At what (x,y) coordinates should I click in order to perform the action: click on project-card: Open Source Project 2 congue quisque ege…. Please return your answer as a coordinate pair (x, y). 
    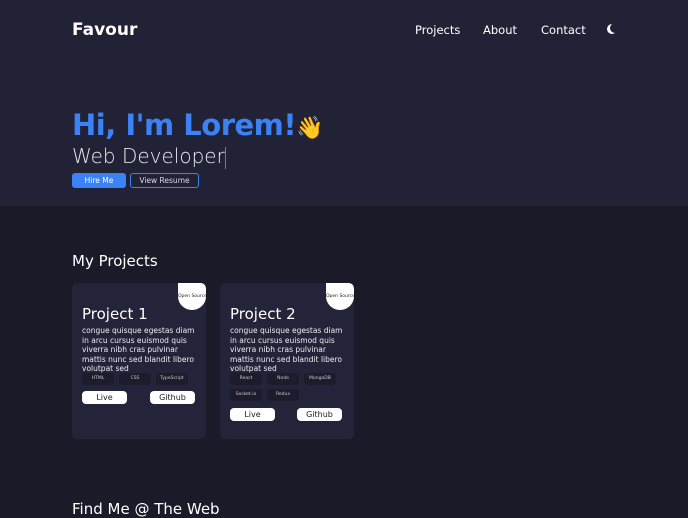
    Looking at the image, I should click on (287, 361).